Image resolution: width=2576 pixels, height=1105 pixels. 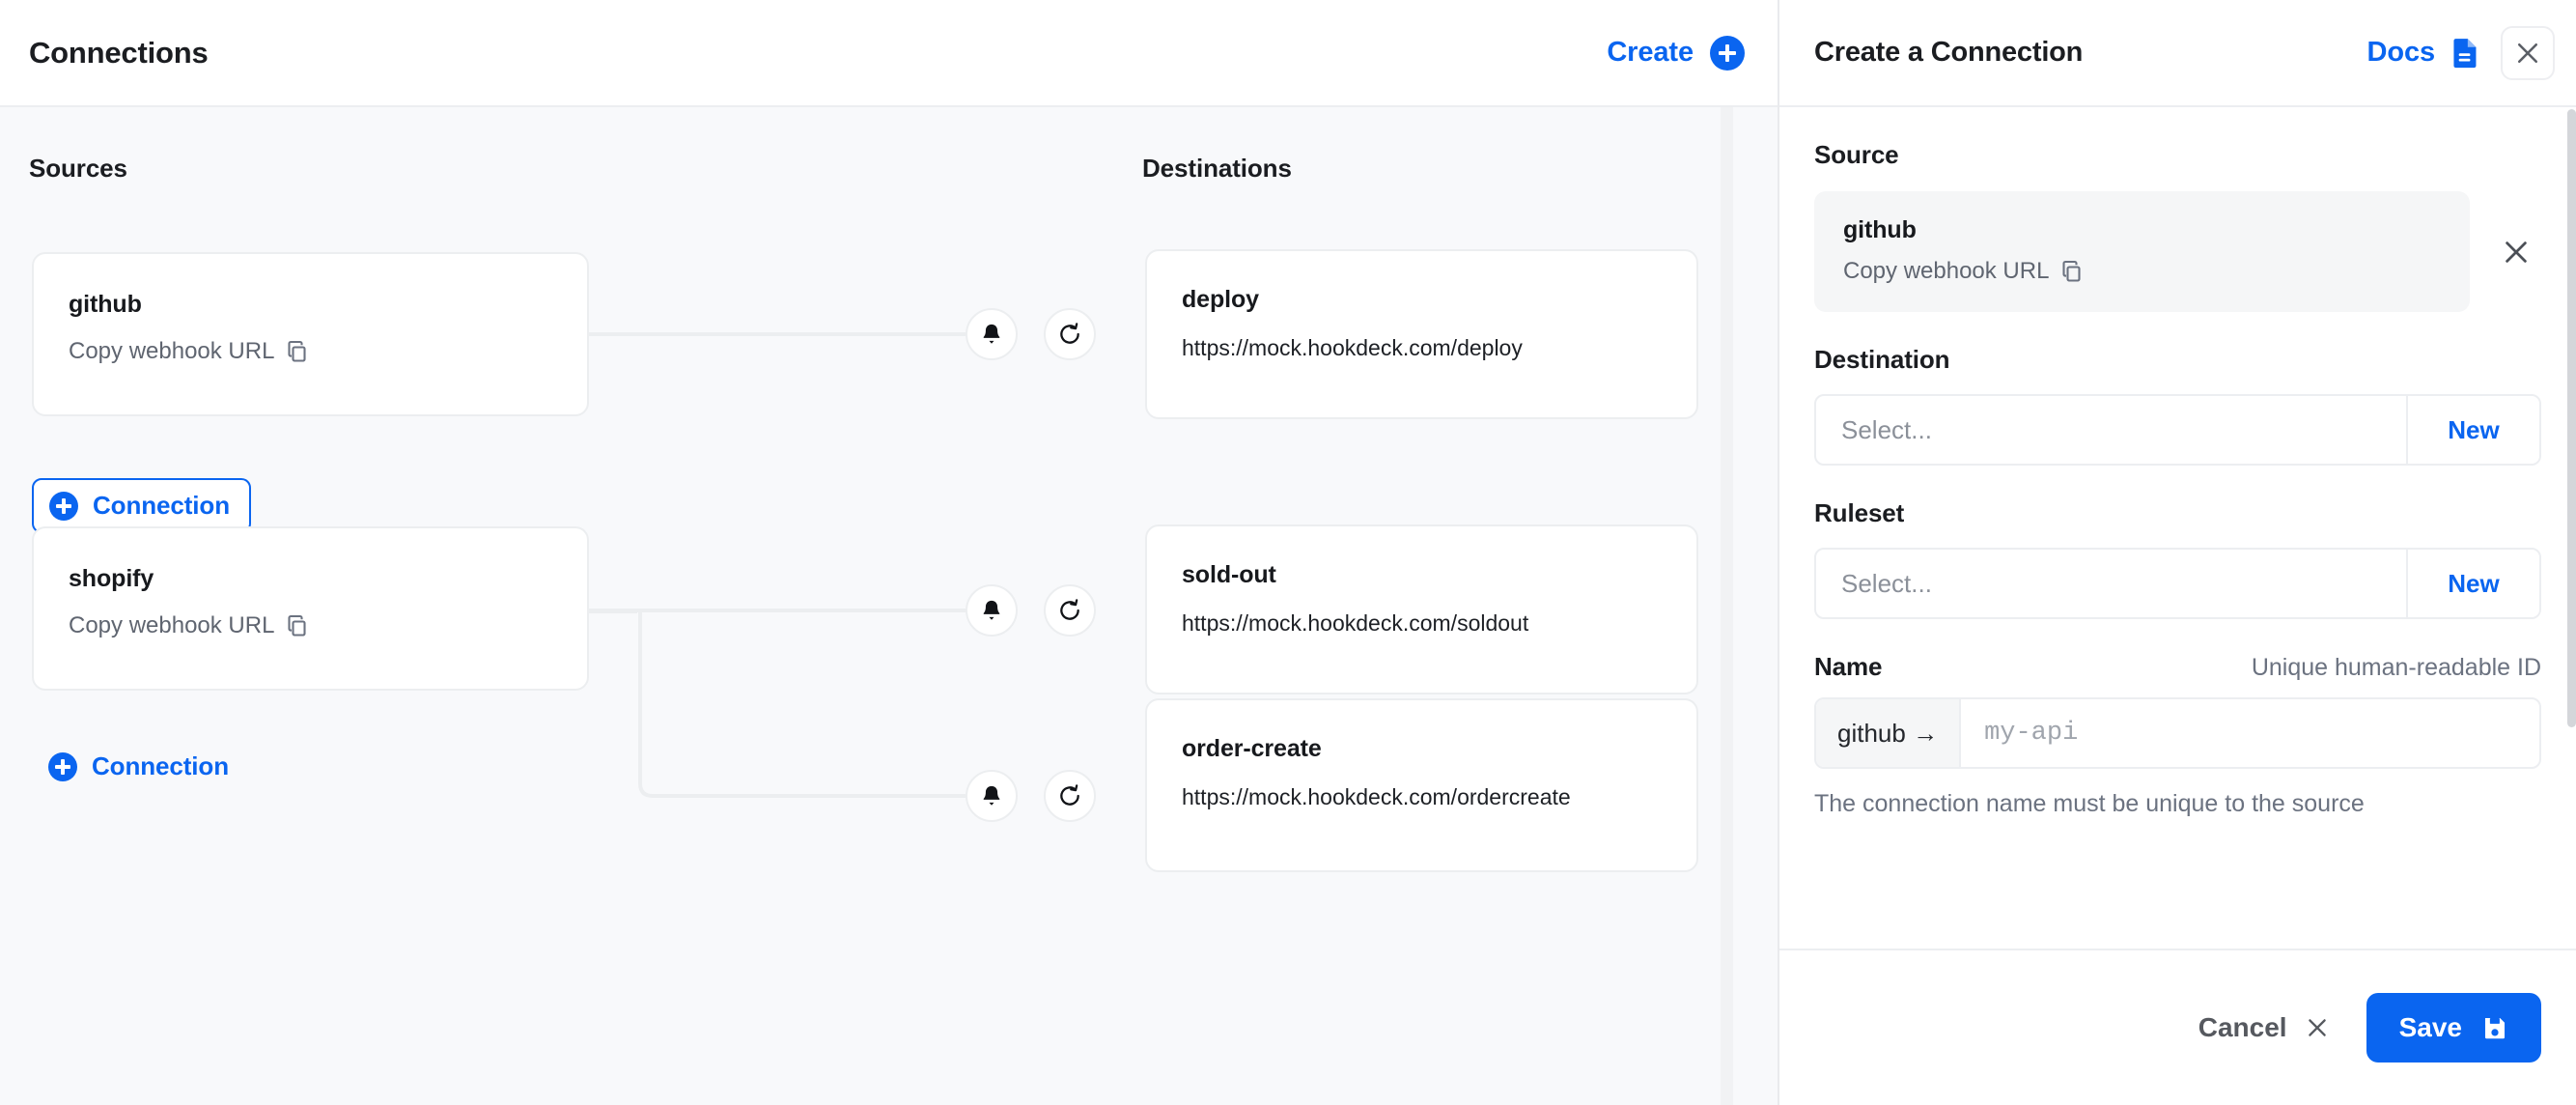 What do you see at coordinates (310, 352) in the screenshot?
I see `copy-webhook-url-github: Copy webhook URL` at bounding box center [310, 352].